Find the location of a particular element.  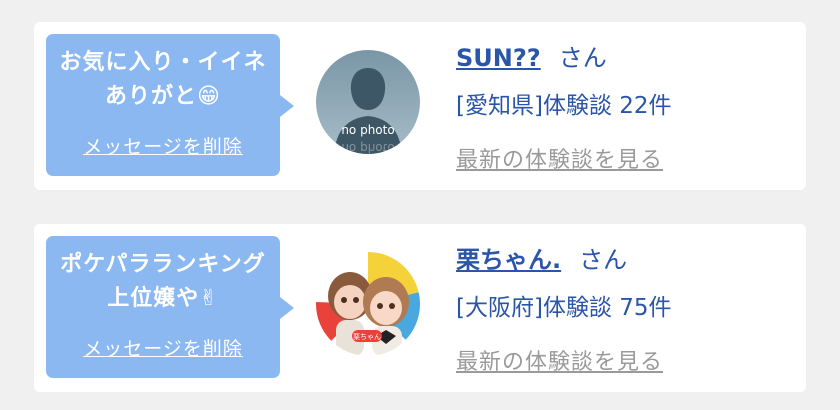

name-row: SUN?? さん is located at coordinates (531, 55).